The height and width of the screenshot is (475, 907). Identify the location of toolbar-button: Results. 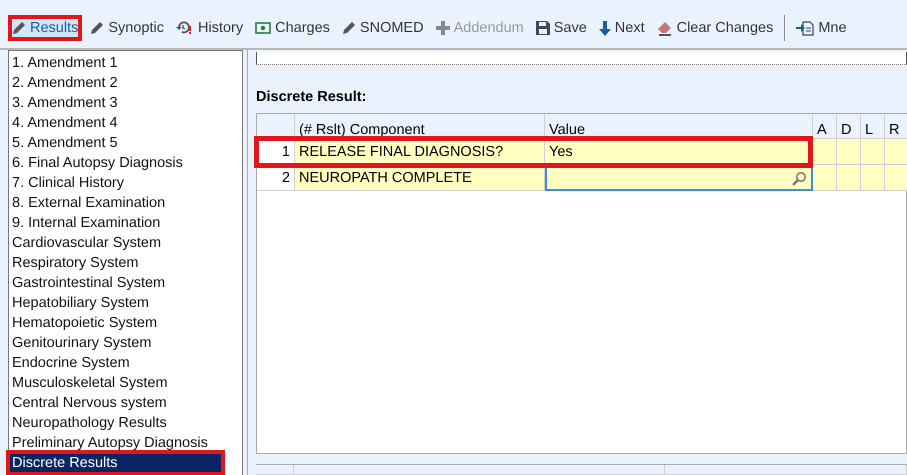
(45, 28).